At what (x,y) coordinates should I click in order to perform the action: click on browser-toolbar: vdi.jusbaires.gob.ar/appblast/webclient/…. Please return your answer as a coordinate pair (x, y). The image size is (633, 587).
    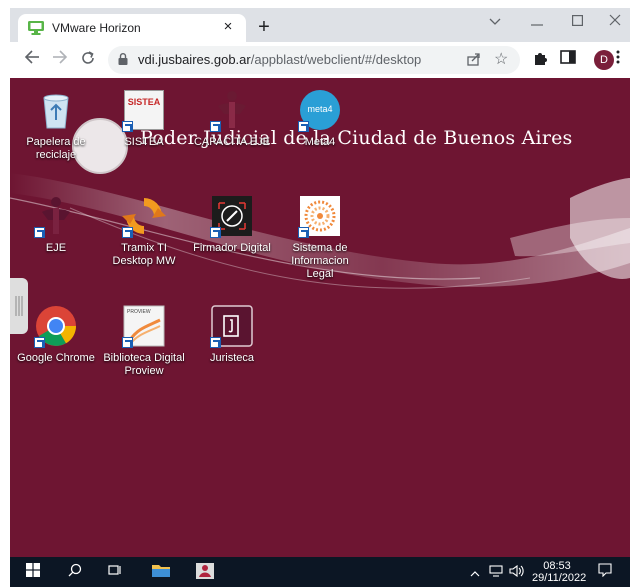
    Looking at the image, I should click on (320, 60).